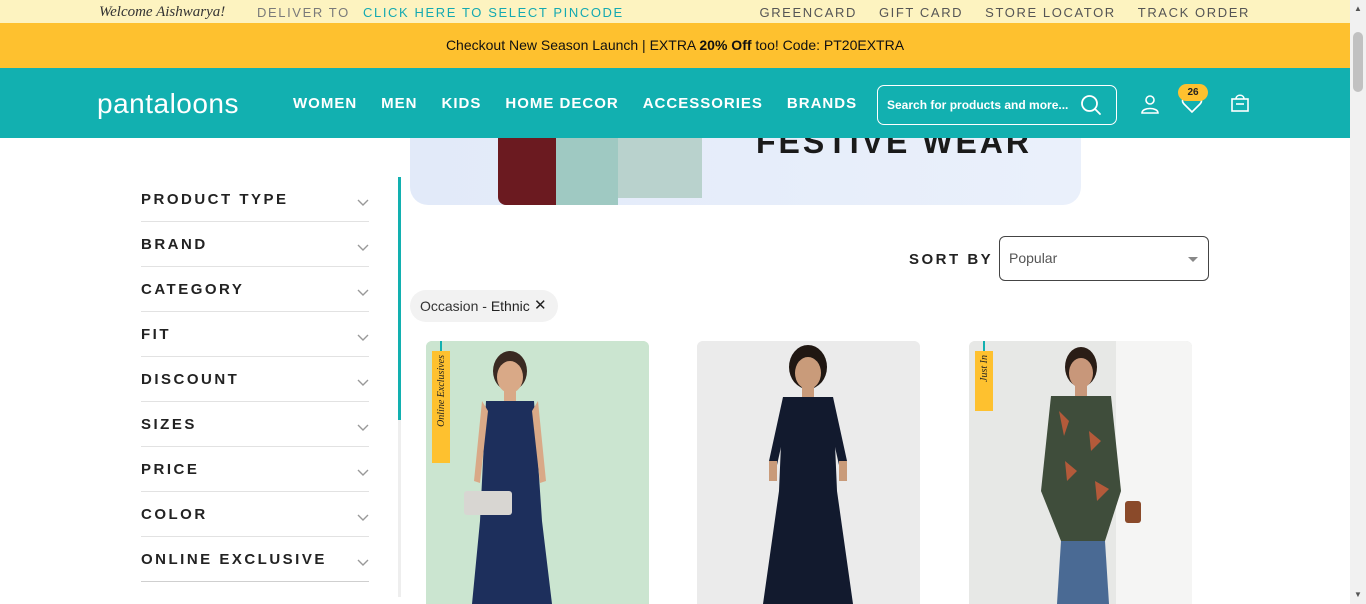 The width and height of the screenshot is (1366, 604). What do you see at coordinates (325, 103) in the screenshot?
I see `nav-item-women: WOMEN` at bounding box center [325, 103].